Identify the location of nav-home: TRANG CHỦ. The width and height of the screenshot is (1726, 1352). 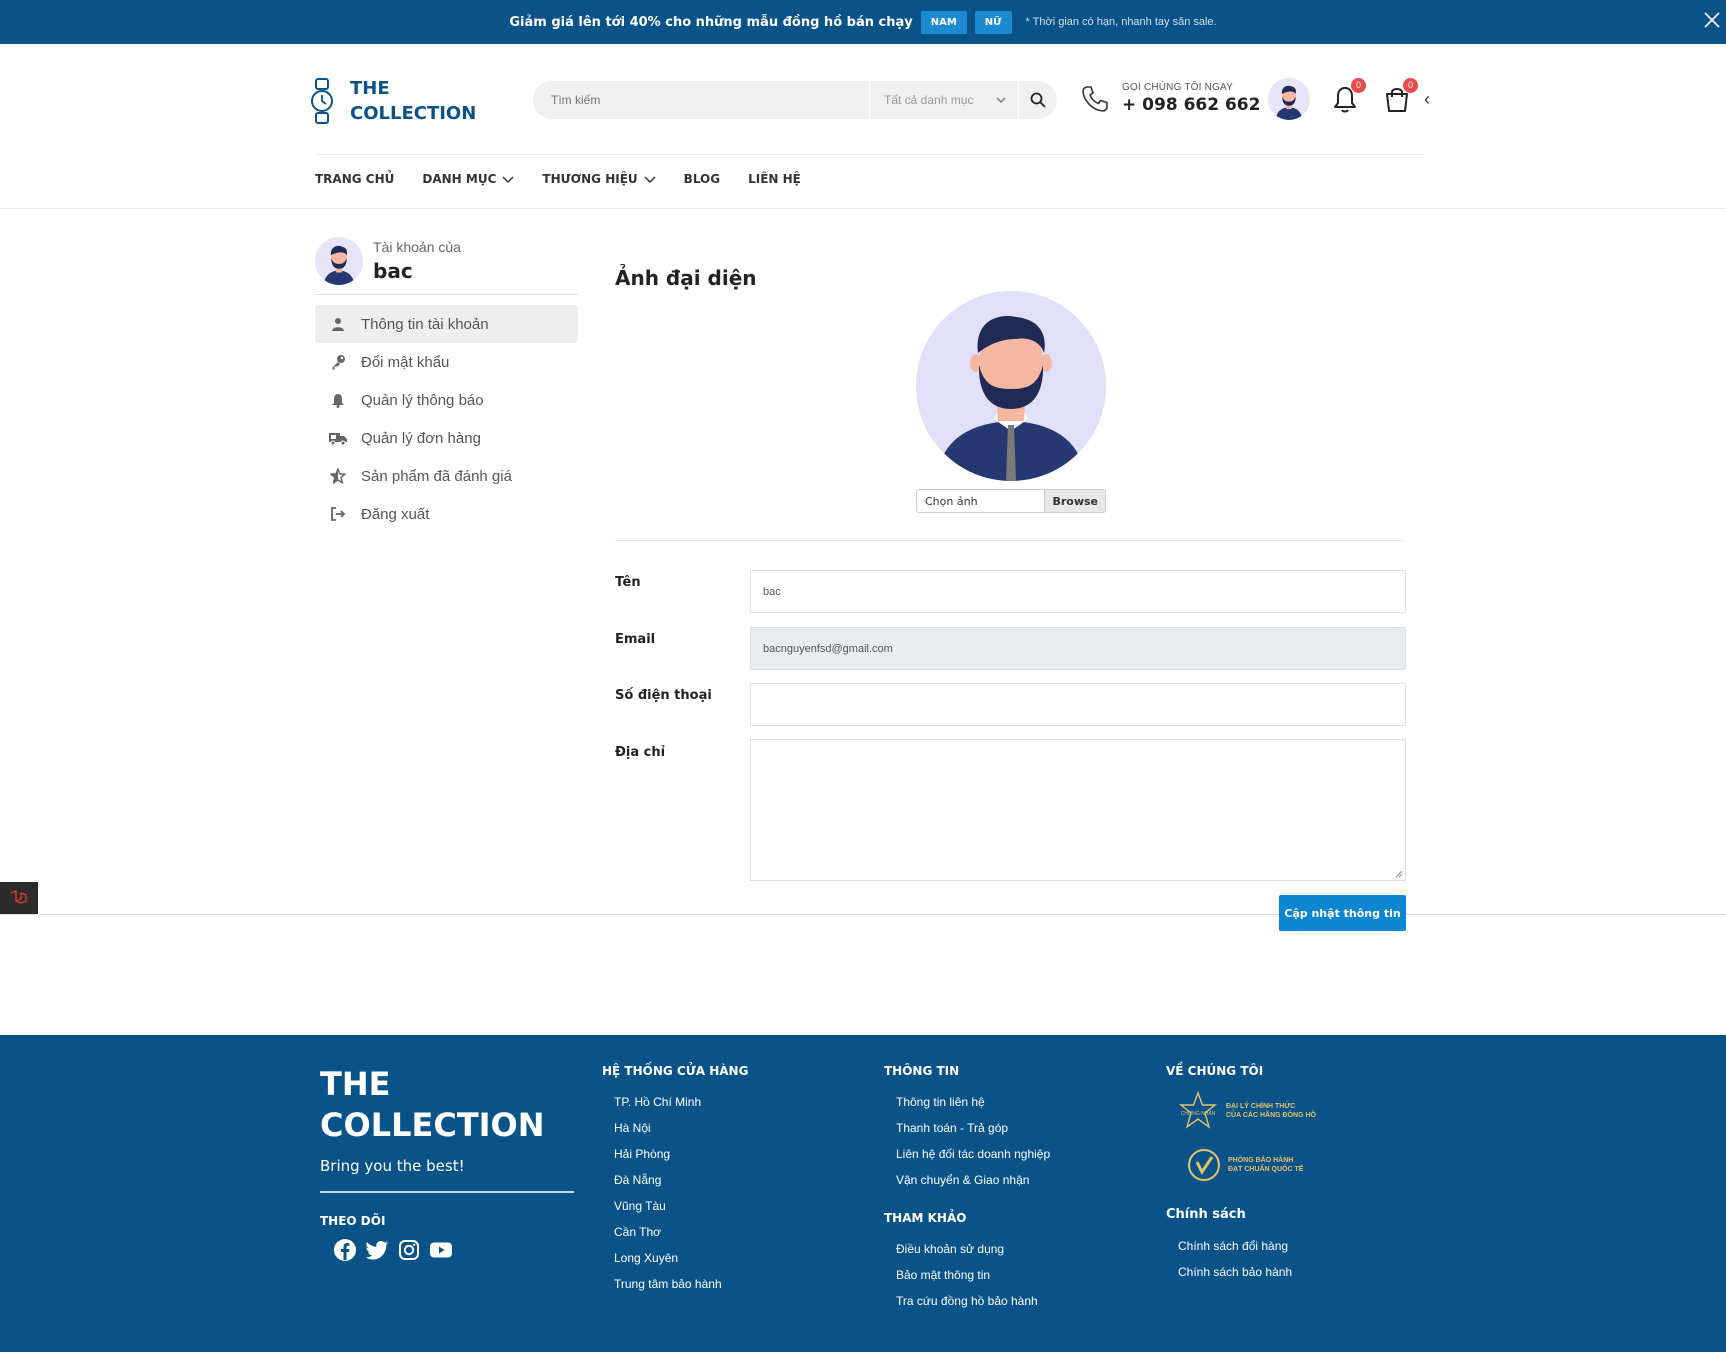
(354, 179).